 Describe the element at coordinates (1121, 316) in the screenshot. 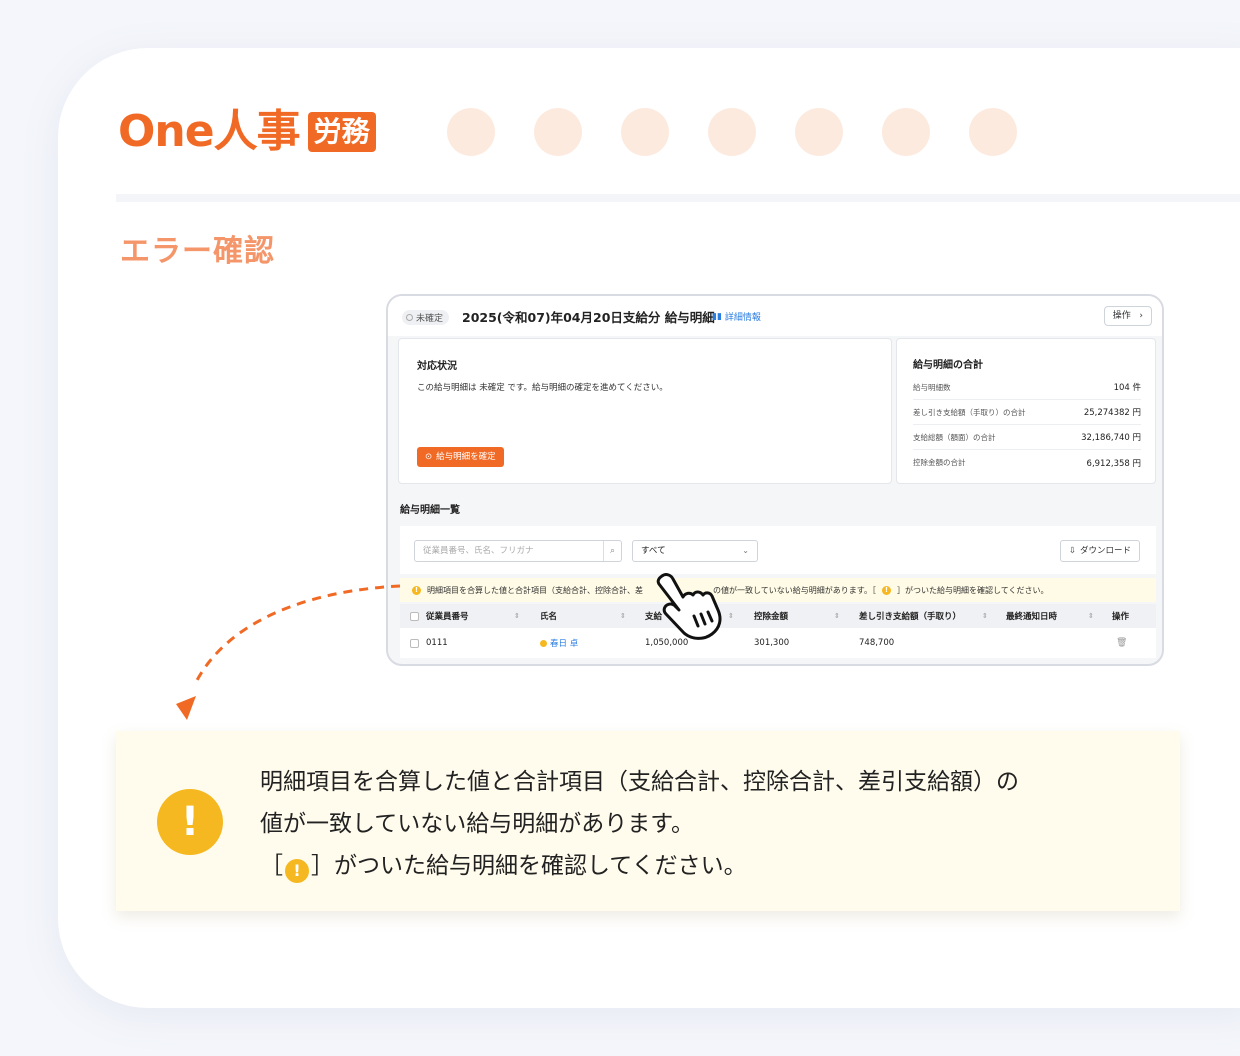

I see `operation-button-label: 操作` at that location.